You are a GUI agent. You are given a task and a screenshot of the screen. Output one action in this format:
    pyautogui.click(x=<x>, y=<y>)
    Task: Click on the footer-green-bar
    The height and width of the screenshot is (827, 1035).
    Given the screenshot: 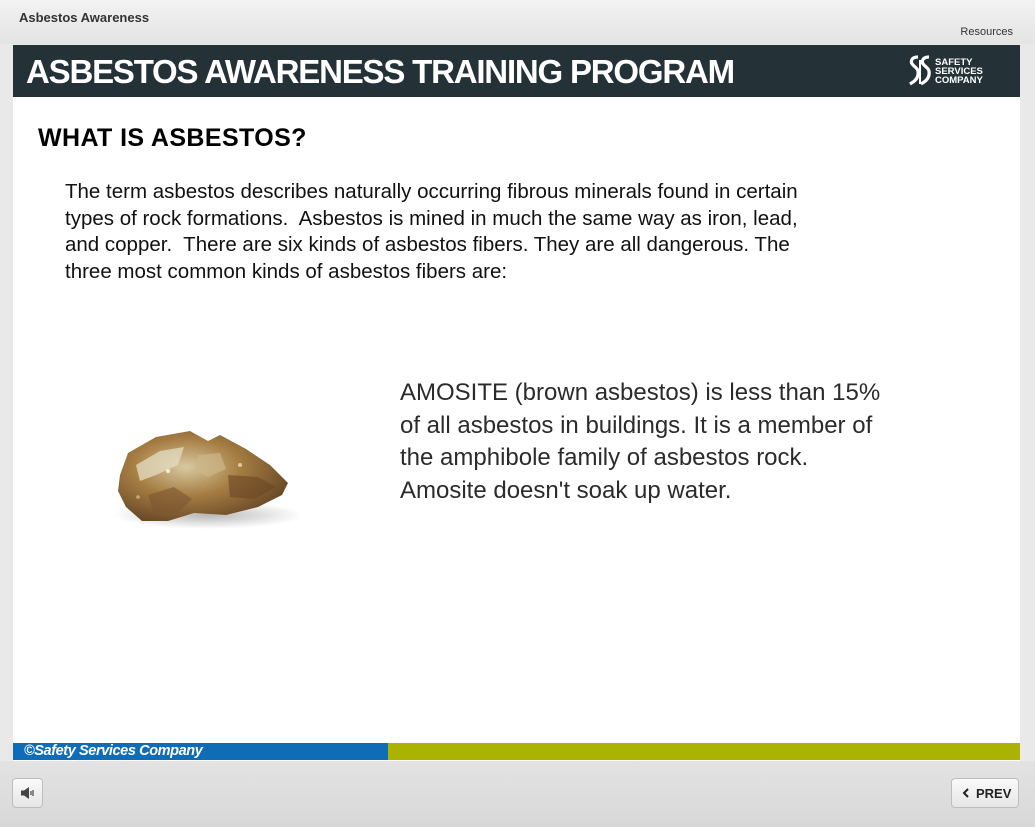 What is the action you would take?
    pyautogui.click(x=704, y=751)
    